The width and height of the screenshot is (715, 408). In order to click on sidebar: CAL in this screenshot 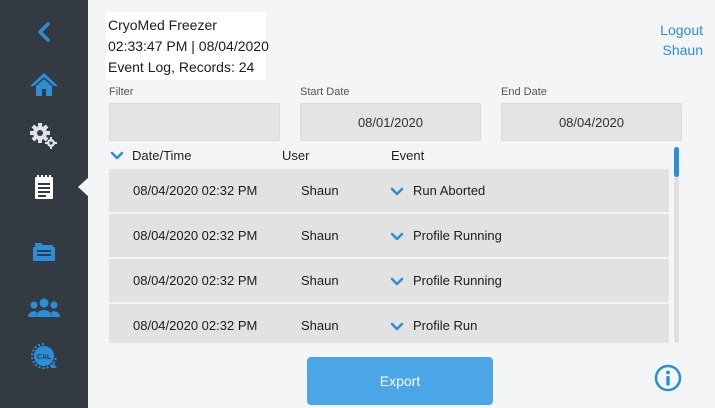, I will do `click(44, 204)`.